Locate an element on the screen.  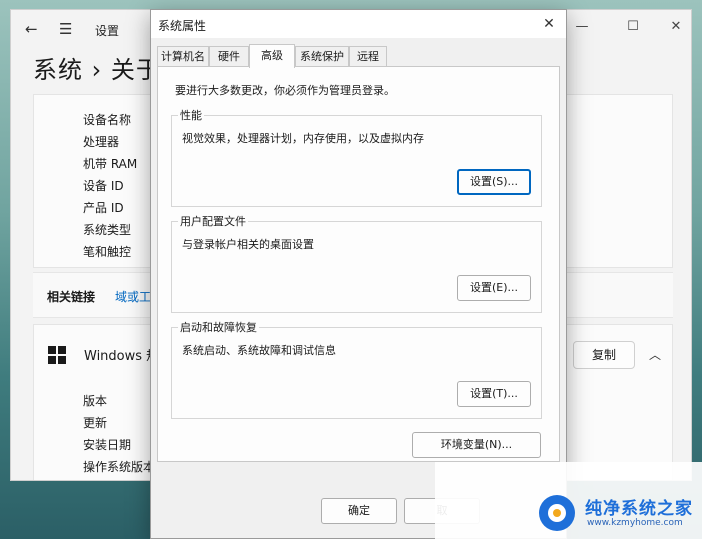
ok-button: 确定 is located at coordinates (359, 511).